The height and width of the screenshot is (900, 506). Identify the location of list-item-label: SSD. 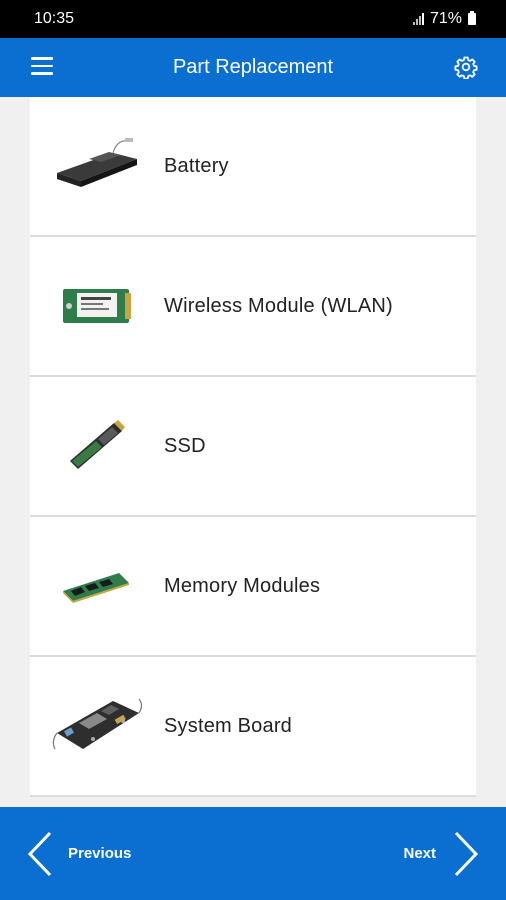
(185, 445).